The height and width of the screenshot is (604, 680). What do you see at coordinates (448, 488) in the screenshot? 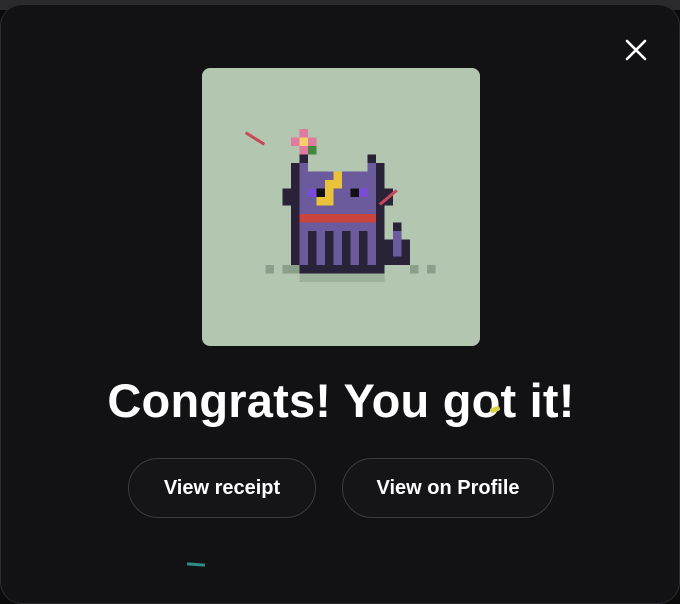
I see `view-on-profile-button: View on Profile` at bounding box center [448, 488].